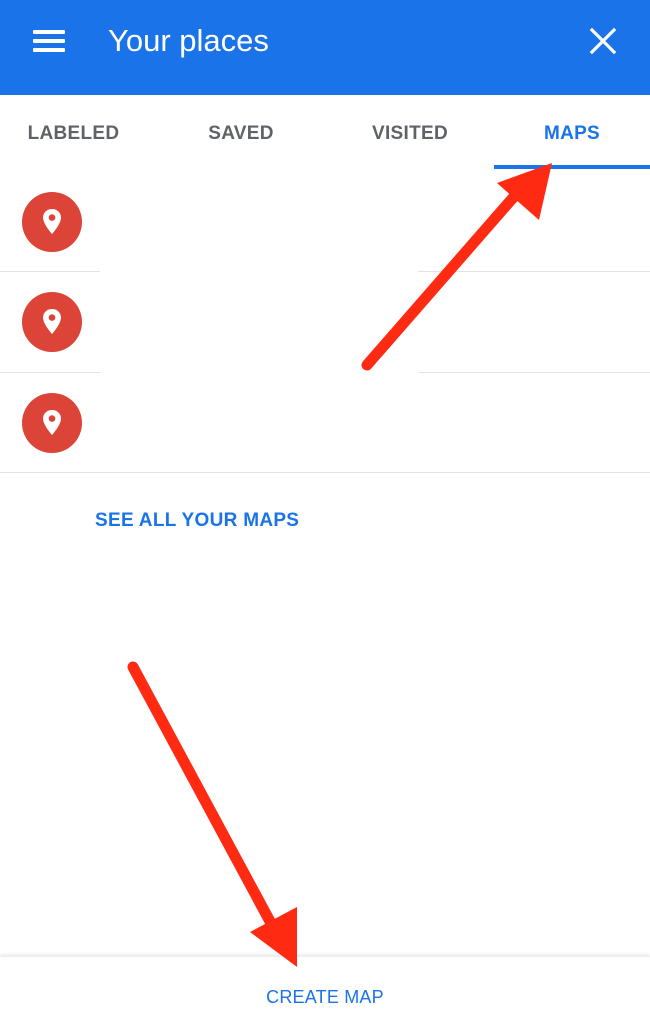 This screenshot has height=1024, width=650. Describe the element at coordinates (49, 41) in the screenshot. I see `menu-icon` at that location.